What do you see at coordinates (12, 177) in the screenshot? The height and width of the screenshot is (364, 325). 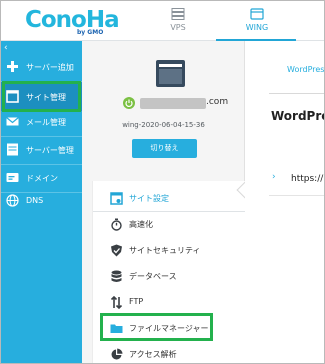 I see `domain-icon` at bounding box center [12, 177].